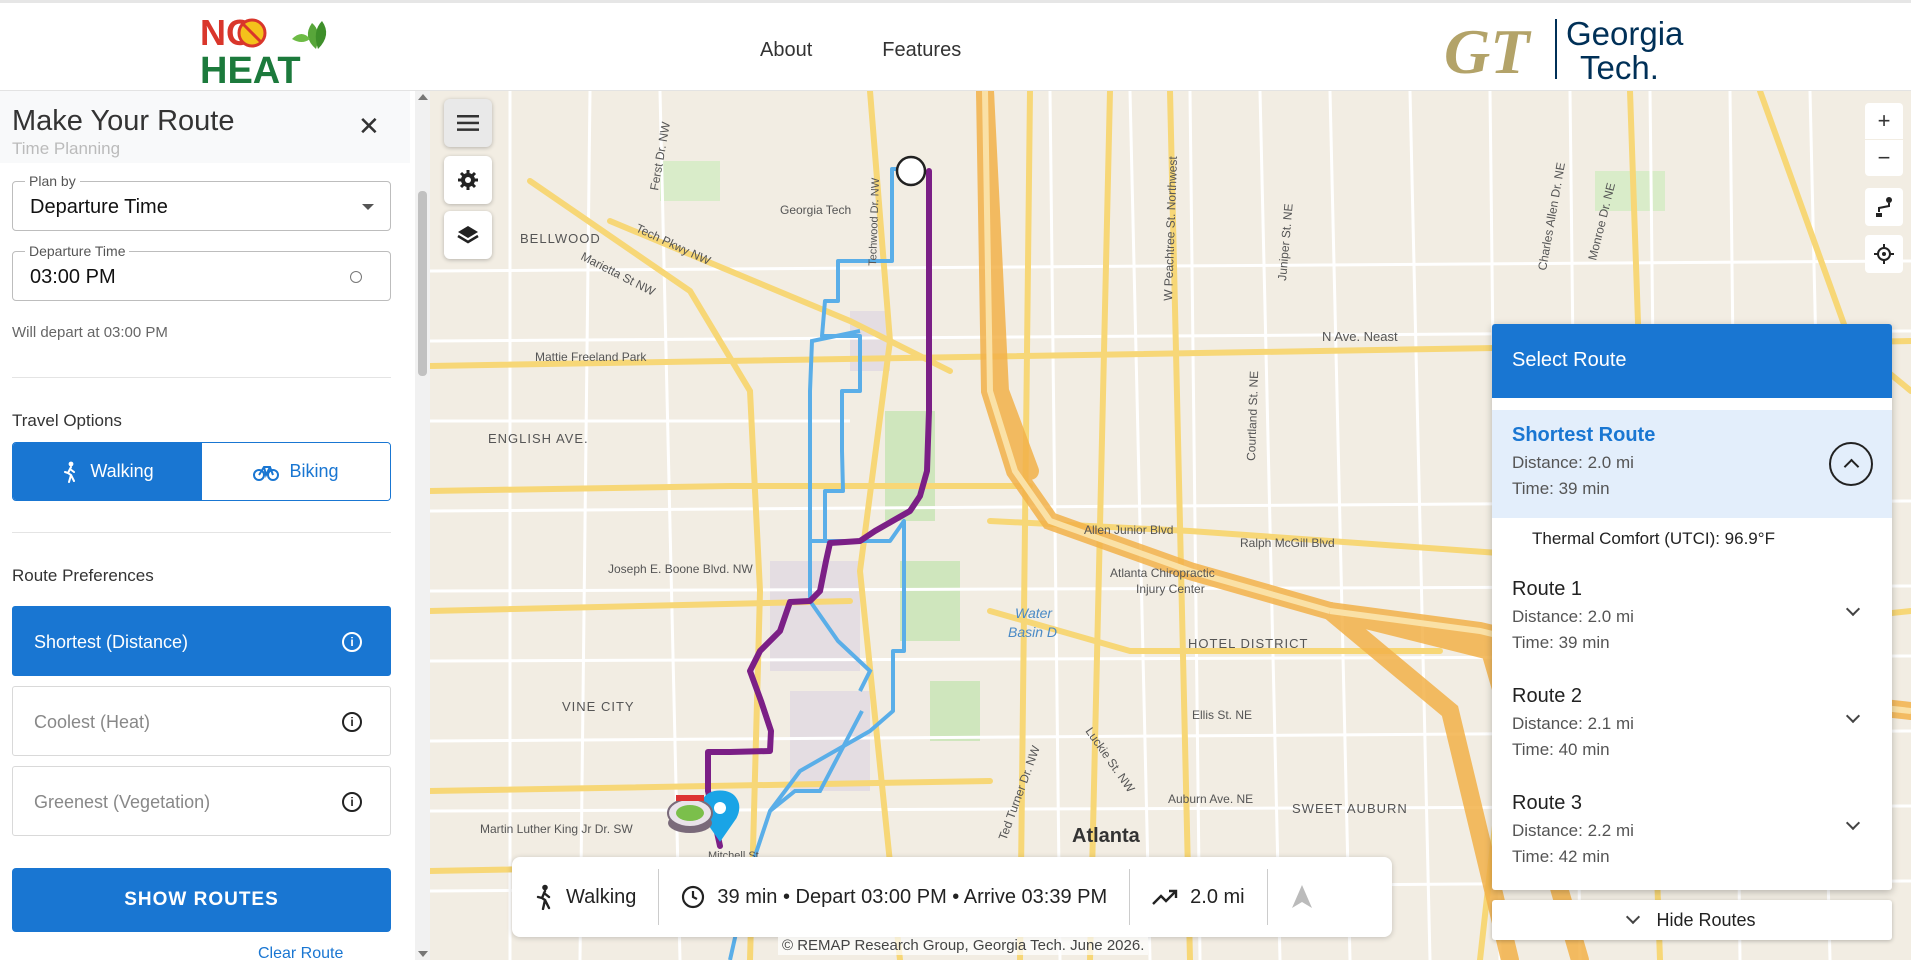 This screenshot has width=1911, height=960. What do you see at coordinates (1217, 896) in the screenshot?
I see `distance-label: 2.0 mi` at bounding box center [1217, 896].